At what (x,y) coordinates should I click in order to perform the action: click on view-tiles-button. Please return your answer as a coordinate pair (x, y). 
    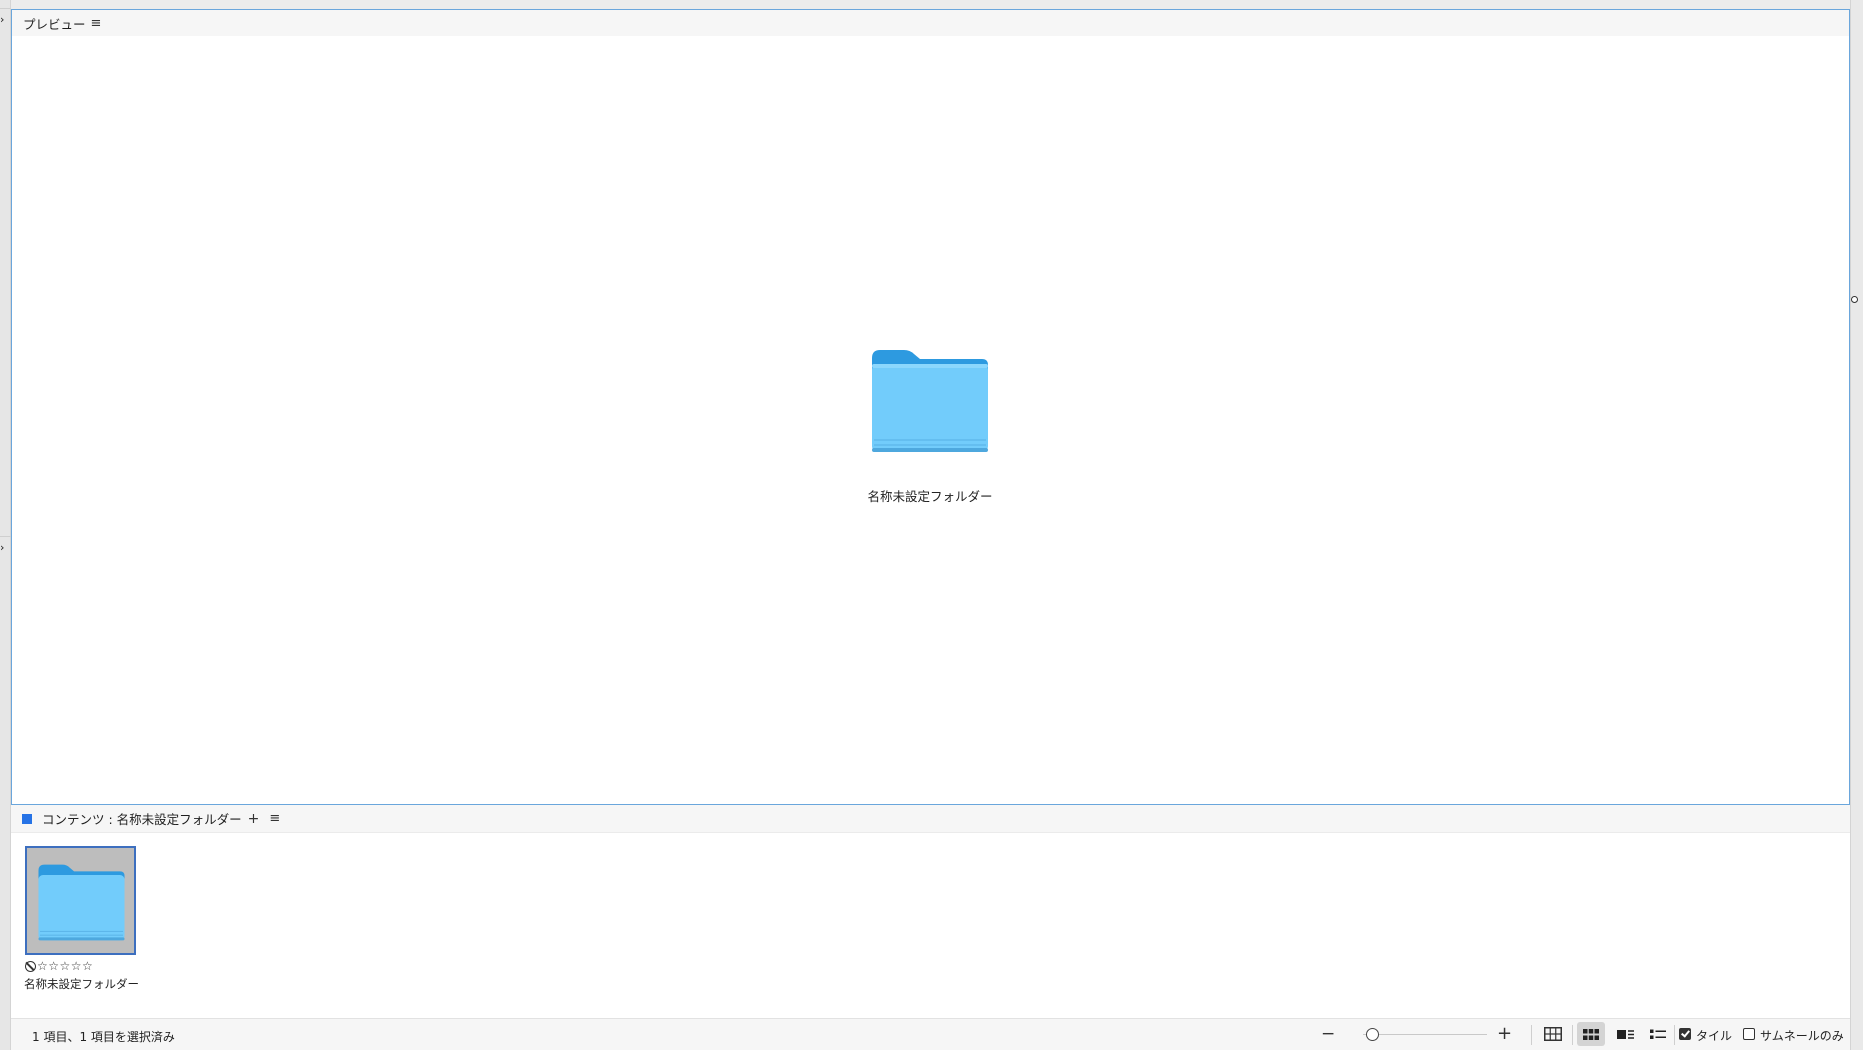
    Looking at the image, I should click on (1591, 1034).